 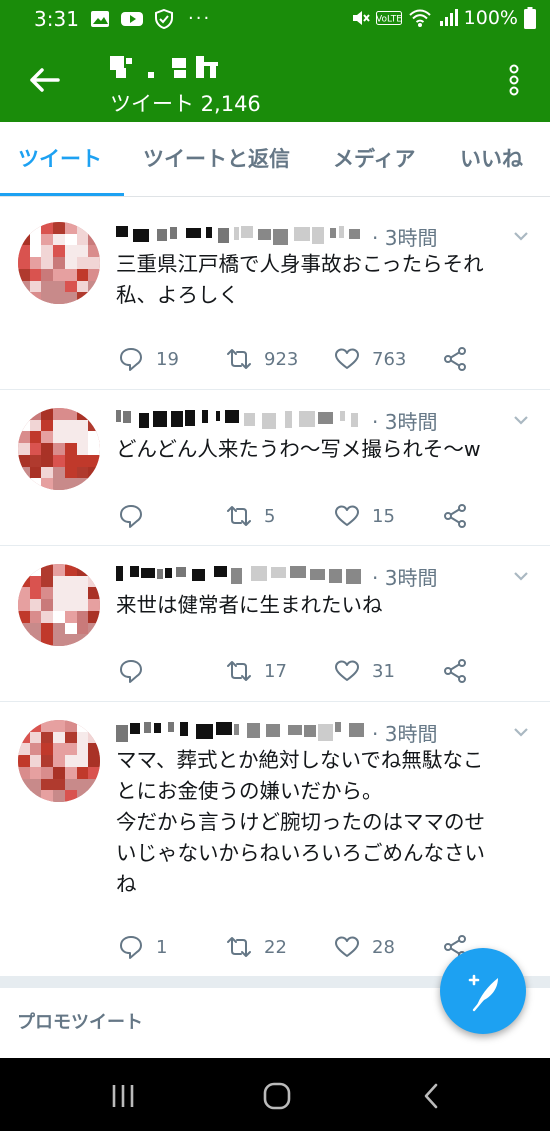 I want to click on reply-button: 19, so click(x=148, y=359).